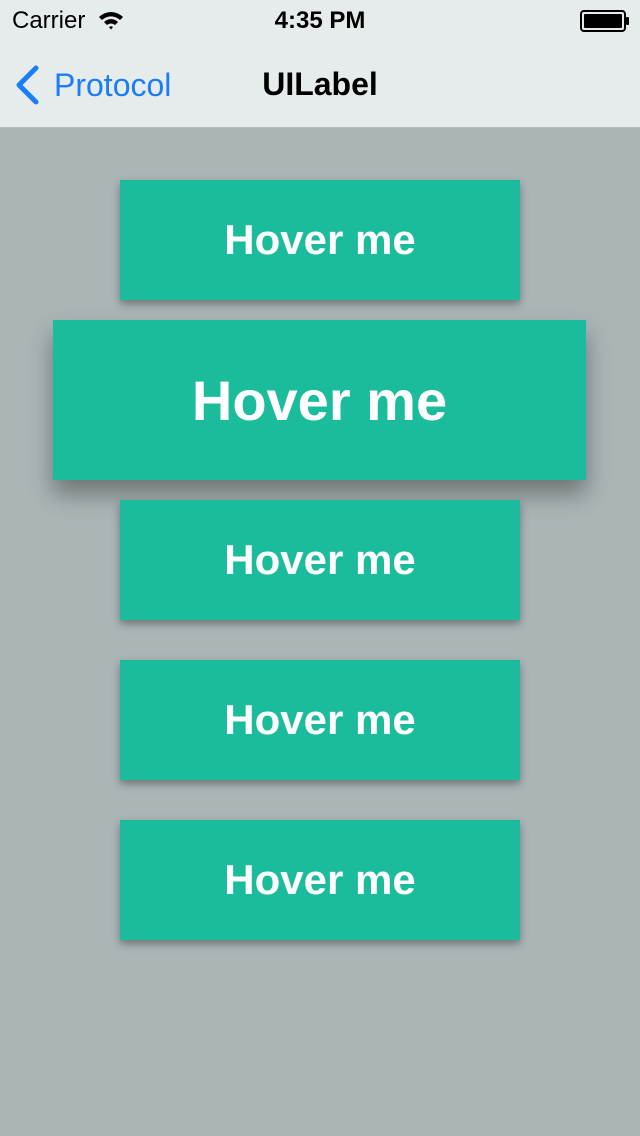 The image size is (640, 1136). I want to click on top-bar: Carrier 4:35 PM Protocol UILabel, so click(320, 64).